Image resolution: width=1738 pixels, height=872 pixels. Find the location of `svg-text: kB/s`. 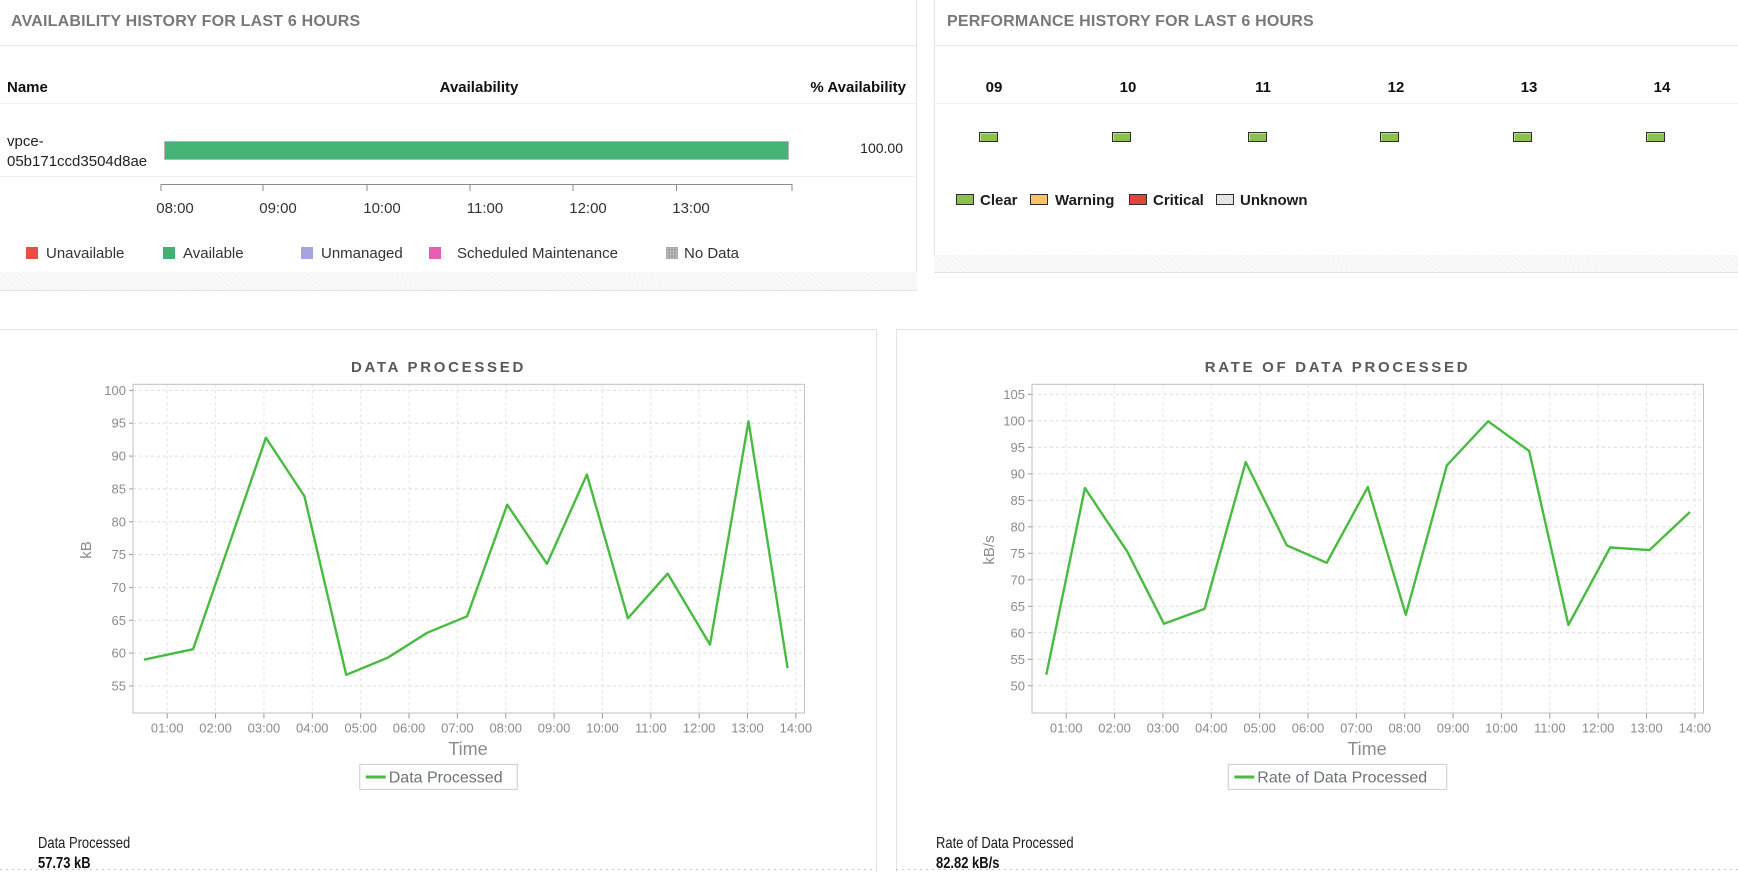

svg-text: kB/s is located at coordinates (989, 549).